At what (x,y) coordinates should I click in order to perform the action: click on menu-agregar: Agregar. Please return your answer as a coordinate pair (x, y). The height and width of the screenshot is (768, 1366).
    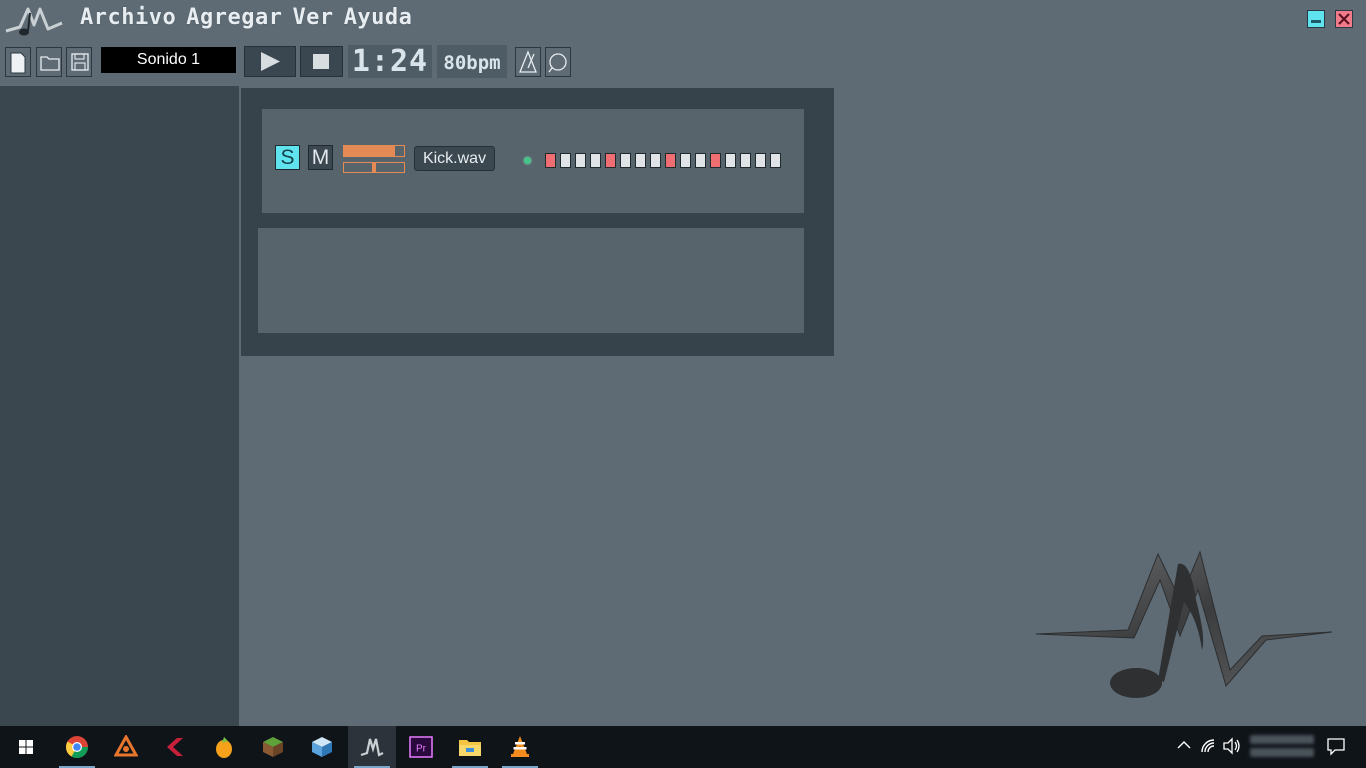
    Looking at the image, I should click on (237, 18).